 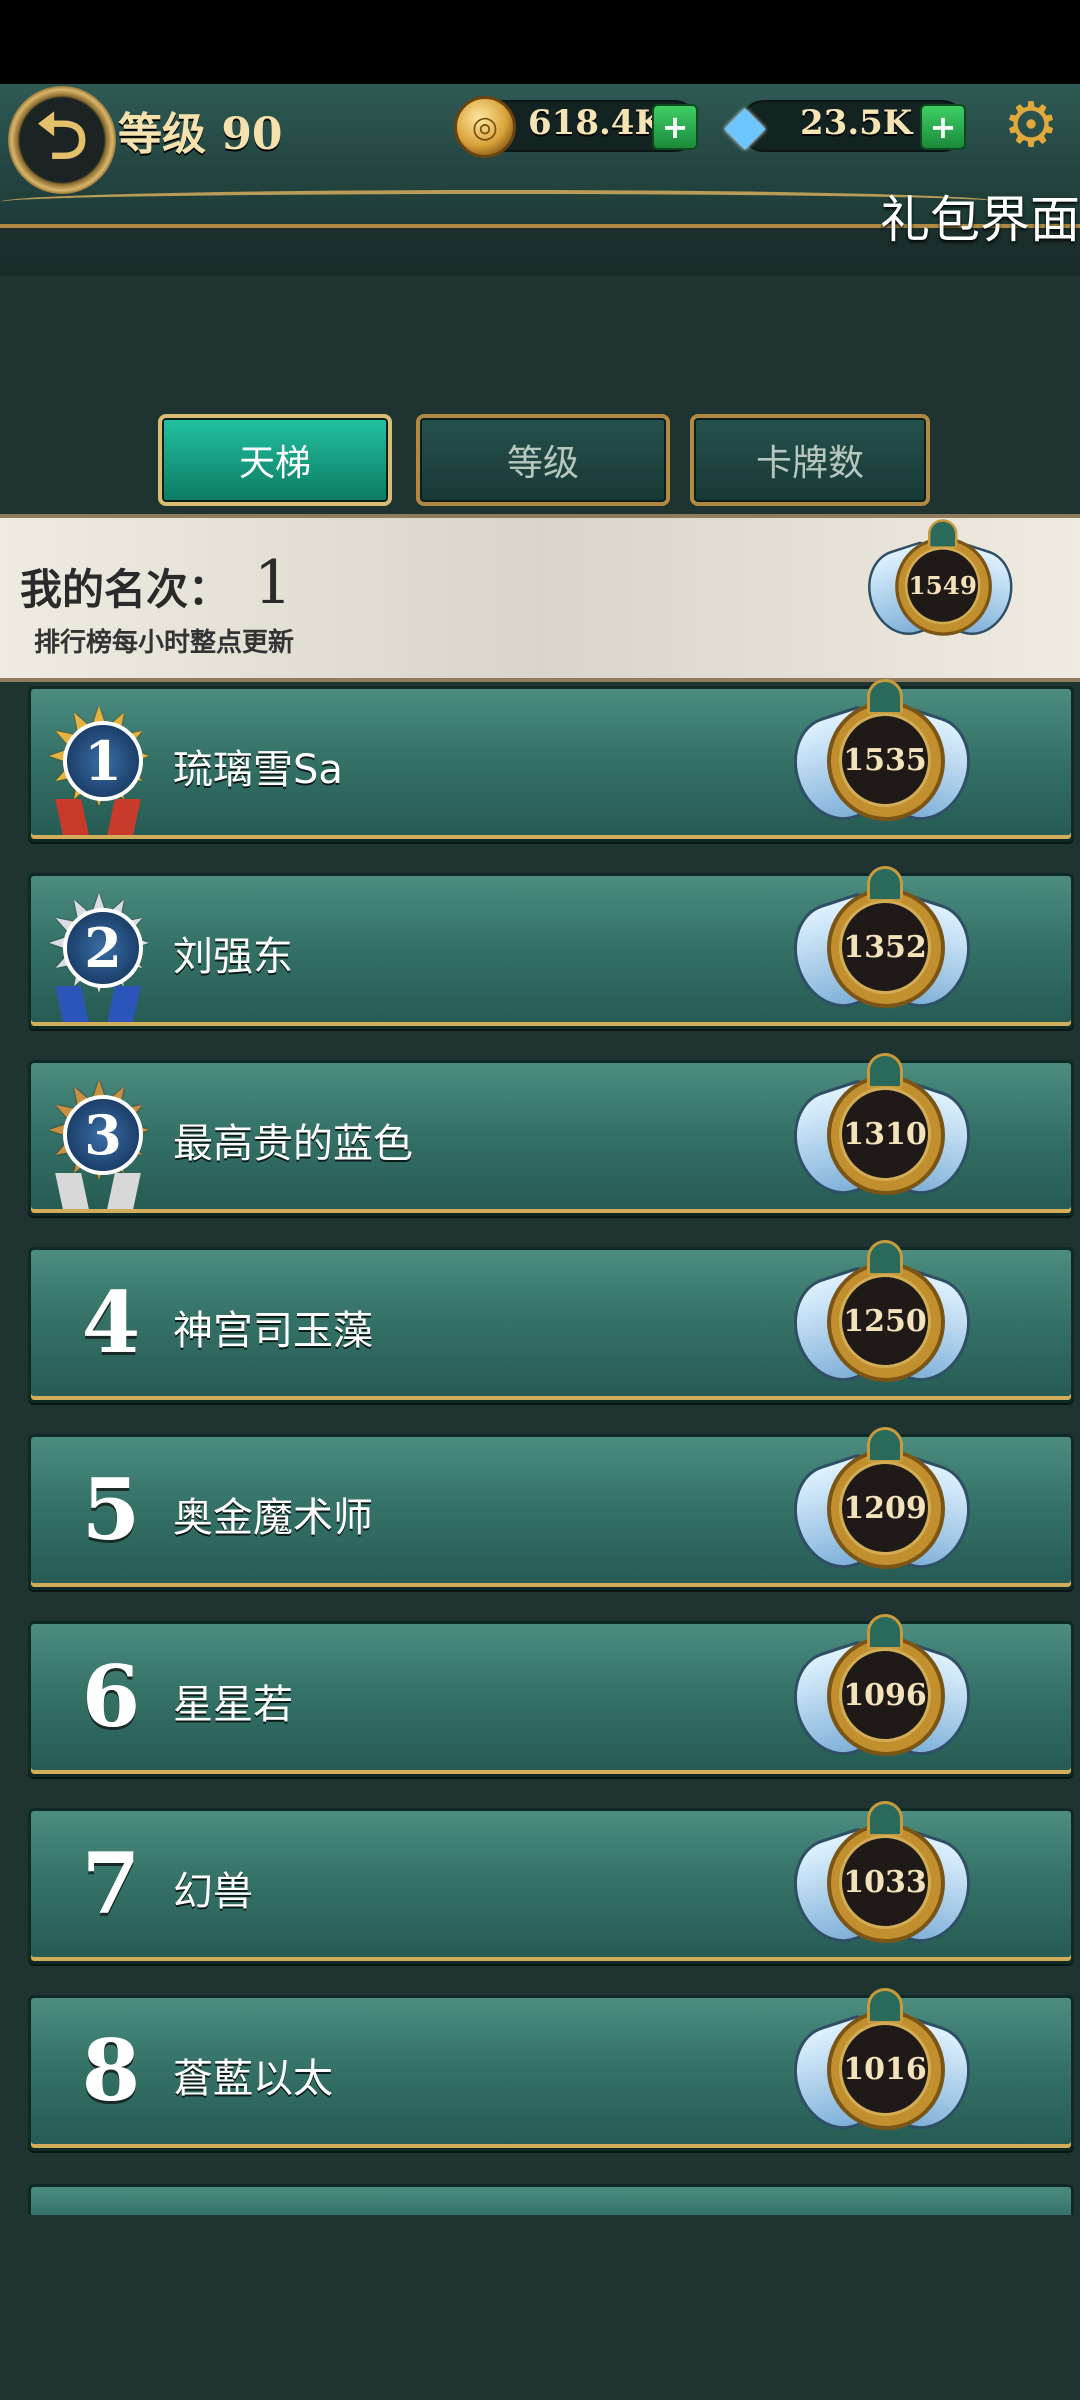 I want to click on player-name: 神宫司玉藻, so click(x=273, y=1331).